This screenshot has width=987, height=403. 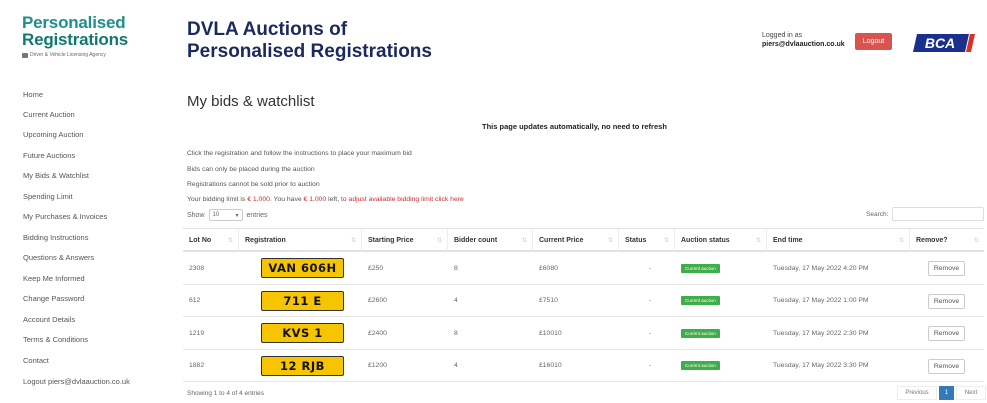 What do you see at coordinates (873, 41) in the screenshot?
I see `logout-button: Logout` at bounding box center [873, 41].